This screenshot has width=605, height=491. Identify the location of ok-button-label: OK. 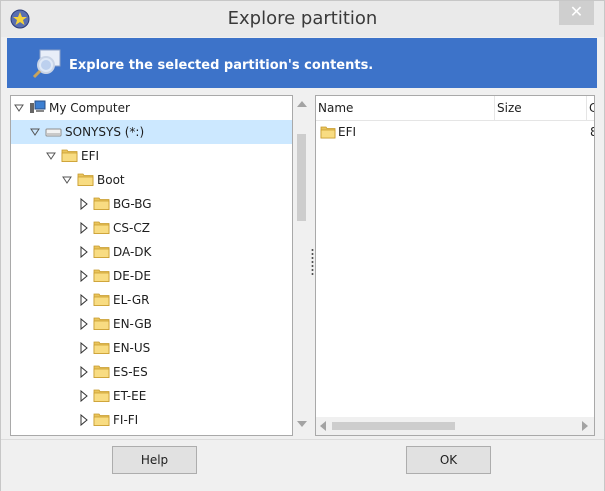
(448, 460).